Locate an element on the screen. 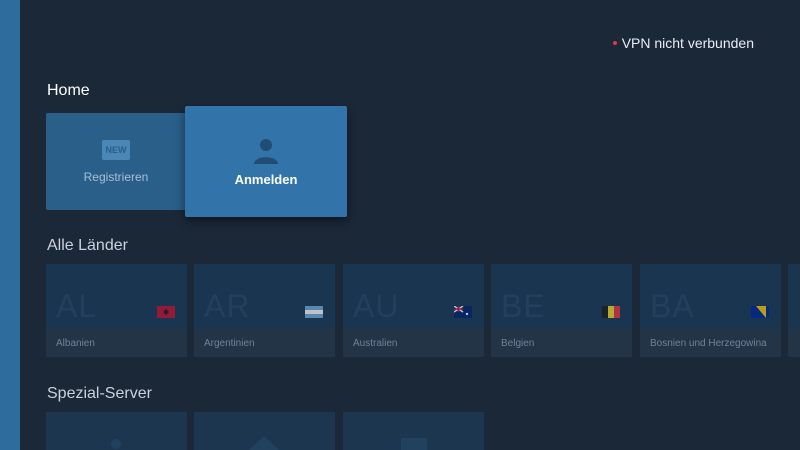 The image size is (800, 450). country-card-albania: AL Albanien is located at coordinates (116, 310).